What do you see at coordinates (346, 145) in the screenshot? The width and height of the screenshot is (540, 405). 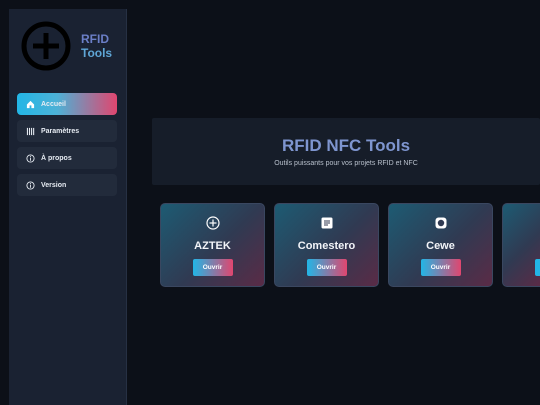 I see `page-title: RFID NFC Tools` at bounding box center [346, 145].